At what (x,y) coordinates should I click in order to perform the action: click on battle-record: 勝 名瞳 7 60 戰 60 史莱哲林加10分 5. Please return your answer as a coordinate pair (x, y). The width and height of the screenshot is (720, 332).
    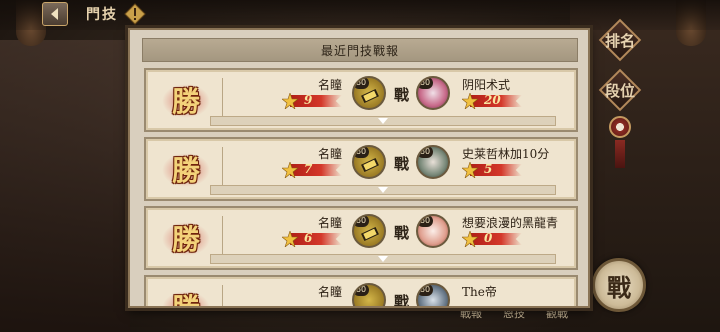
    Looking at the image, I should click on (361, 169).